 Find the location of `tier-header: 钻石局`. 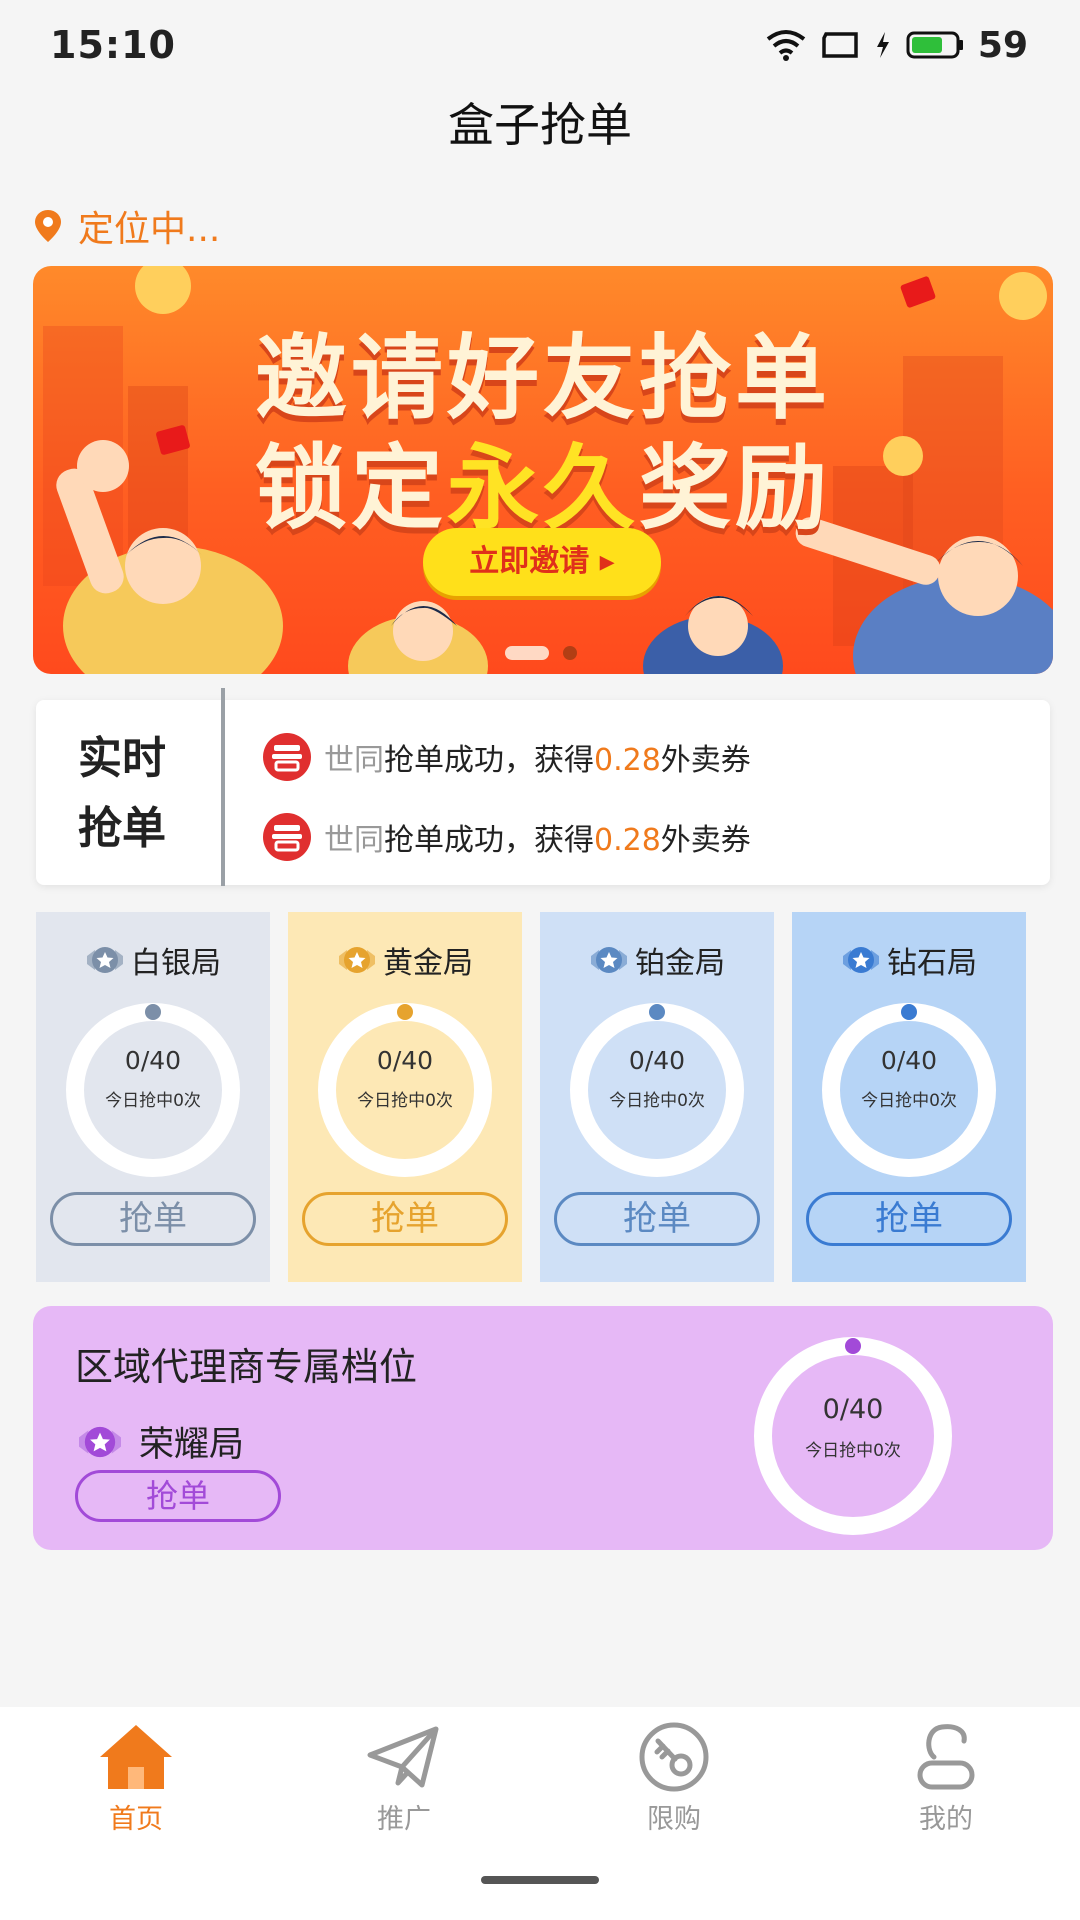

tier-header: 钻石局 is located at coordinates (909, 960).